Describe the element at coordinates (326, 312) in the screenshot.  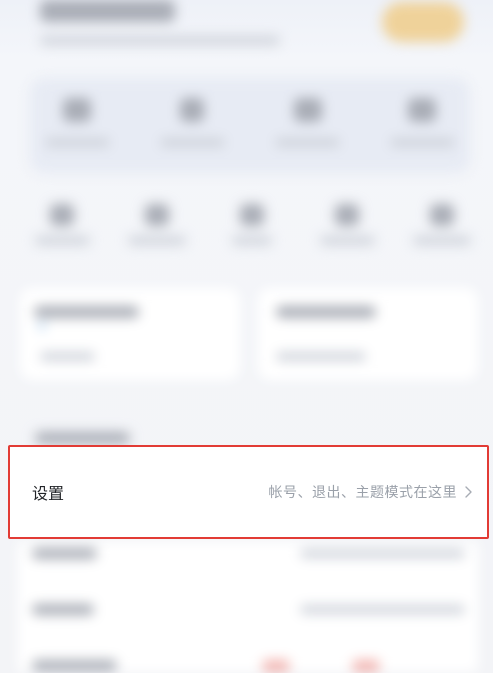
I see `blurred-info-card-2-title` at that location.